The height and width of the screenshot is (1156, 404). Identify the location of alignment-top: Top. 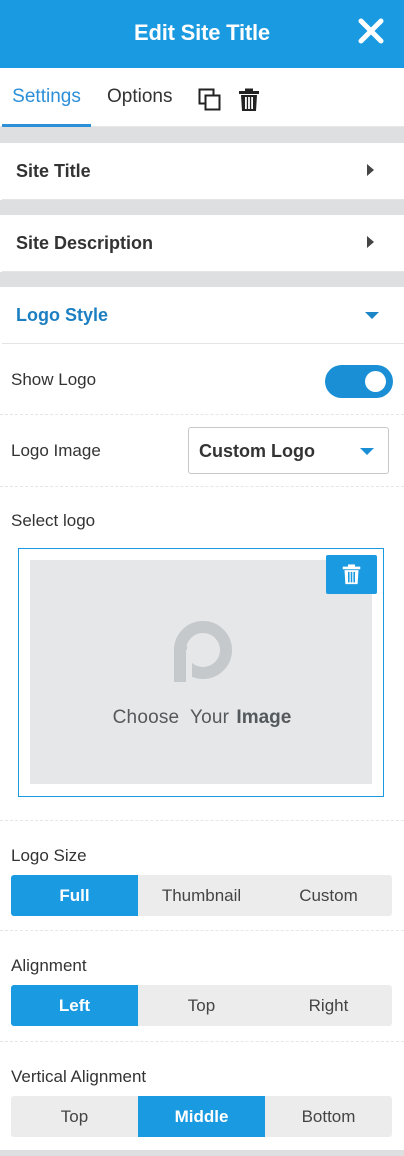
(201, 1005).